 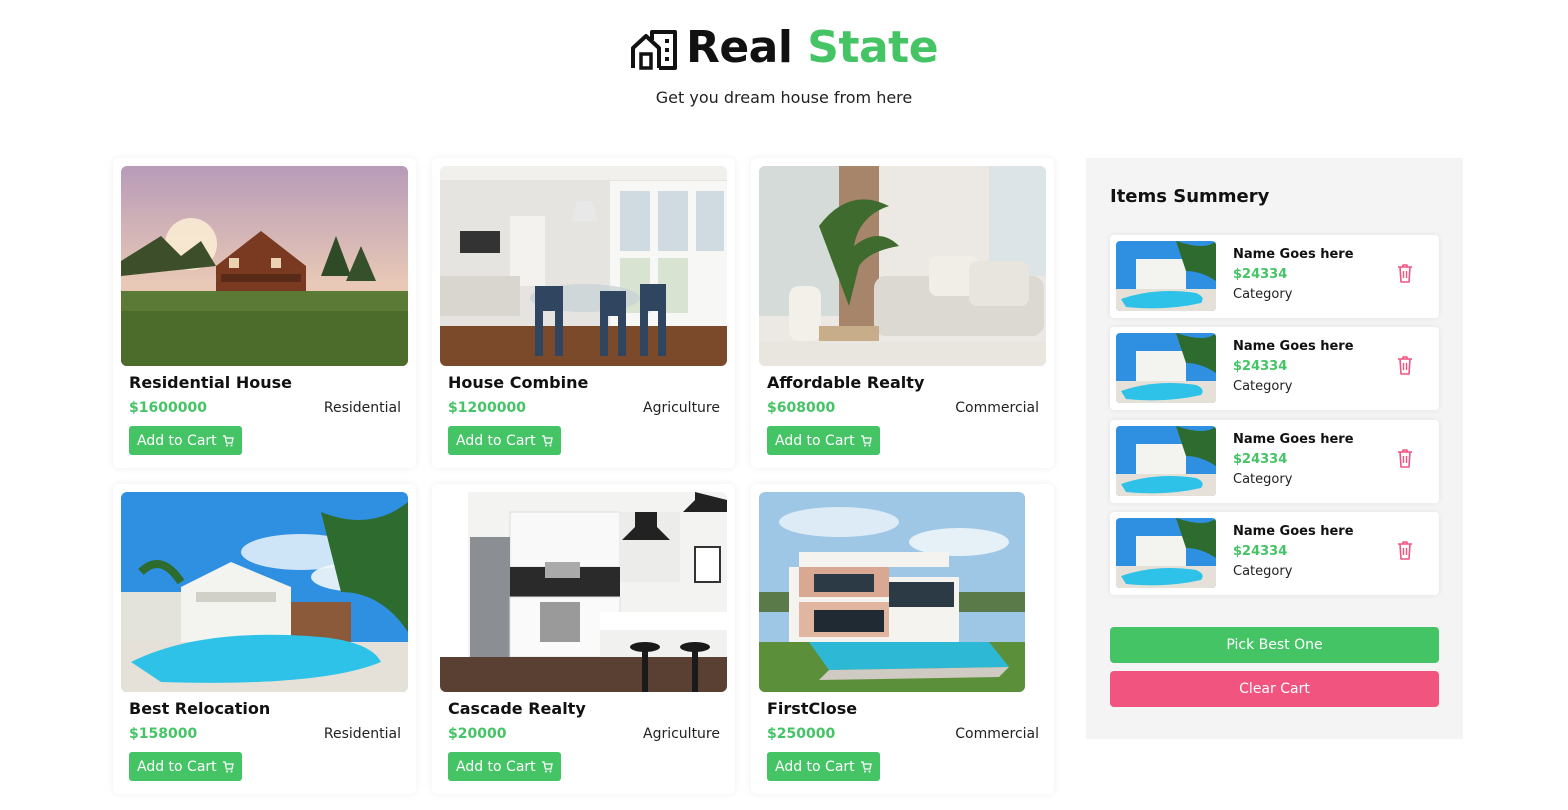 What do you see at coordinates (873, 47) in the screenshot?
I see `brand-accent: State` at bounding box center [873, 47].